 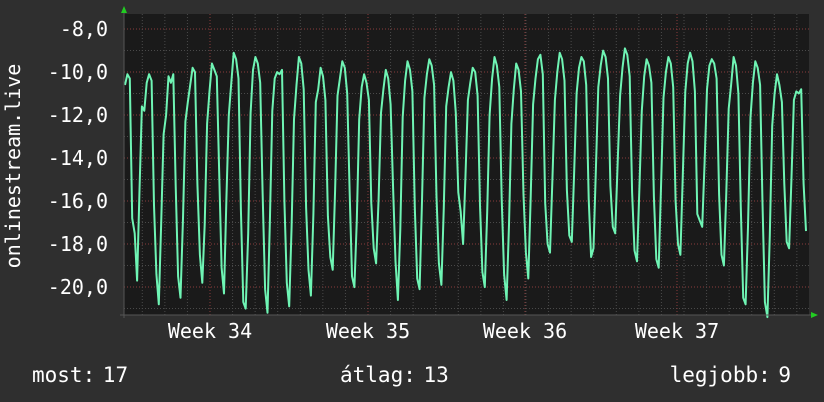 What do you see at coordinates (784, 375) in the screenshot?
I see `stat-best-value: 9` at bounding box center [784, 375].